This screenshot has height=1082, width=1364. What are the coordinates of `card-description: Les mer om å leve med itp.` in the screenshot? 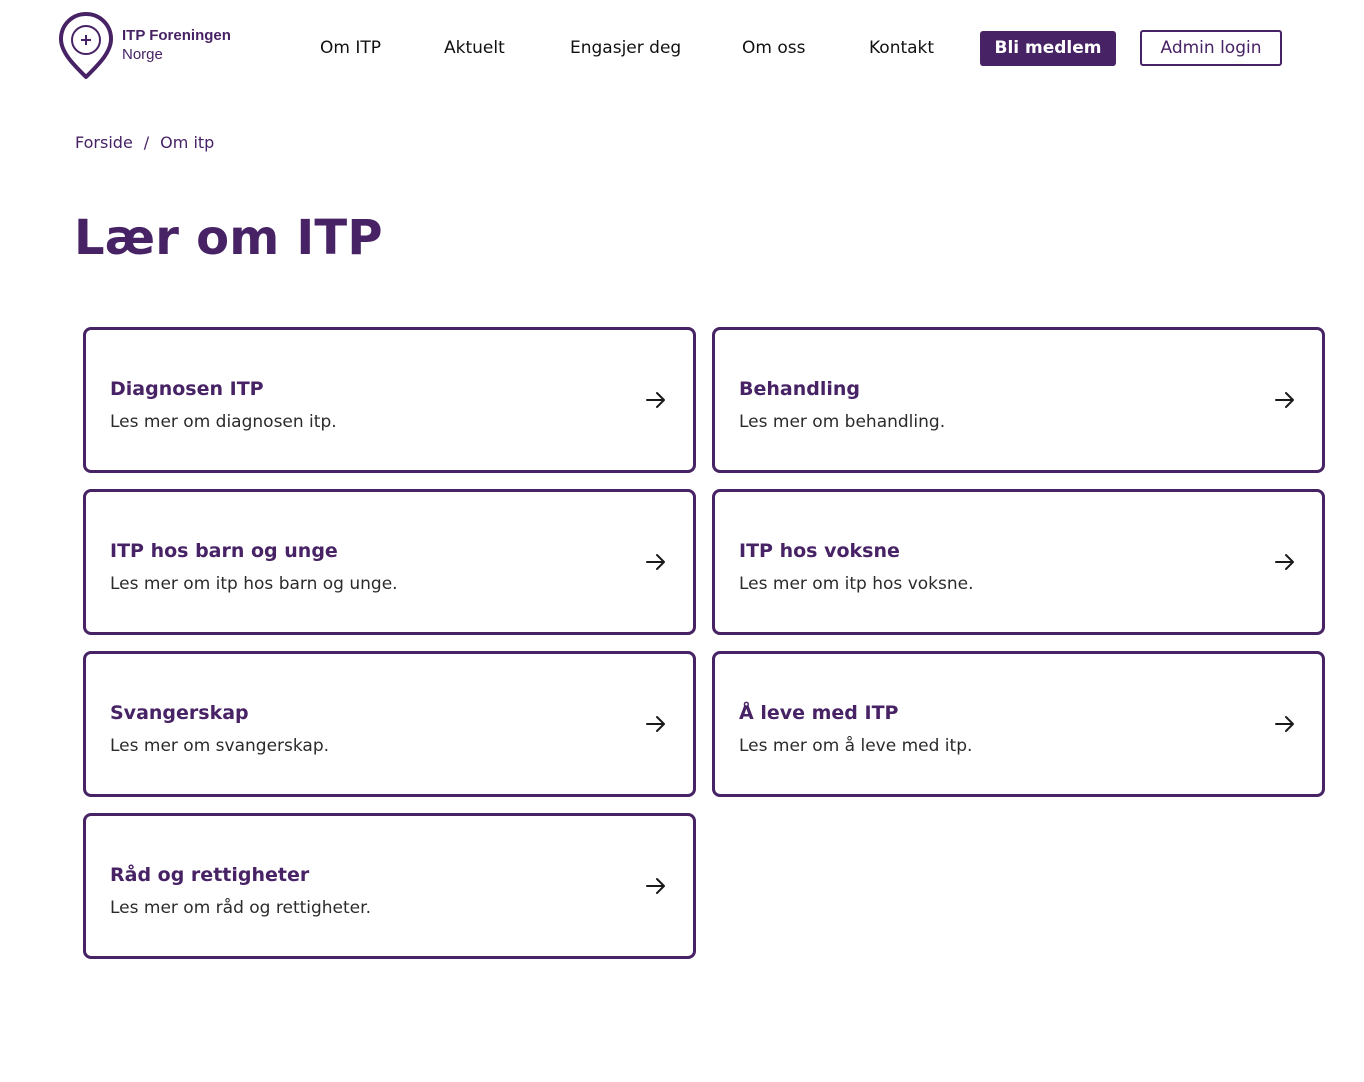 It's located at (856, 746).